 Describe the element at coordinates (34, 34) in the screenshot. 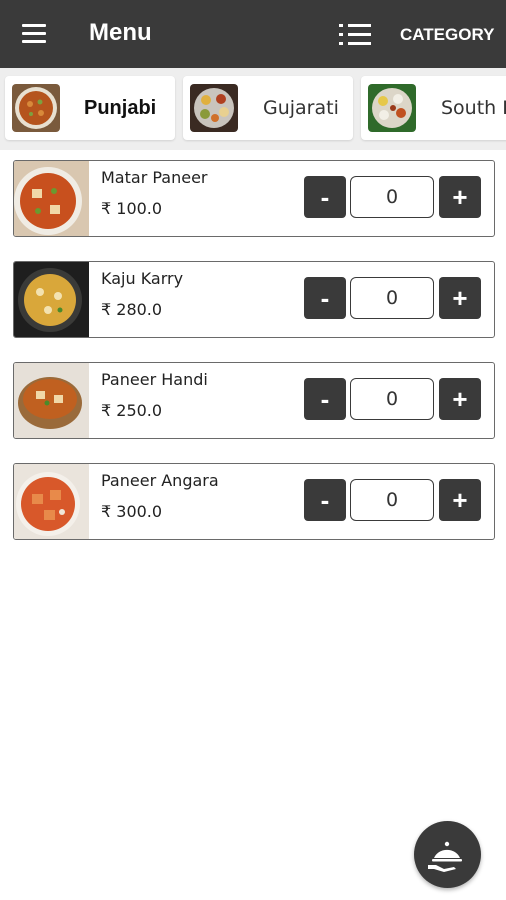

I see `hamburger-icon` at that location.